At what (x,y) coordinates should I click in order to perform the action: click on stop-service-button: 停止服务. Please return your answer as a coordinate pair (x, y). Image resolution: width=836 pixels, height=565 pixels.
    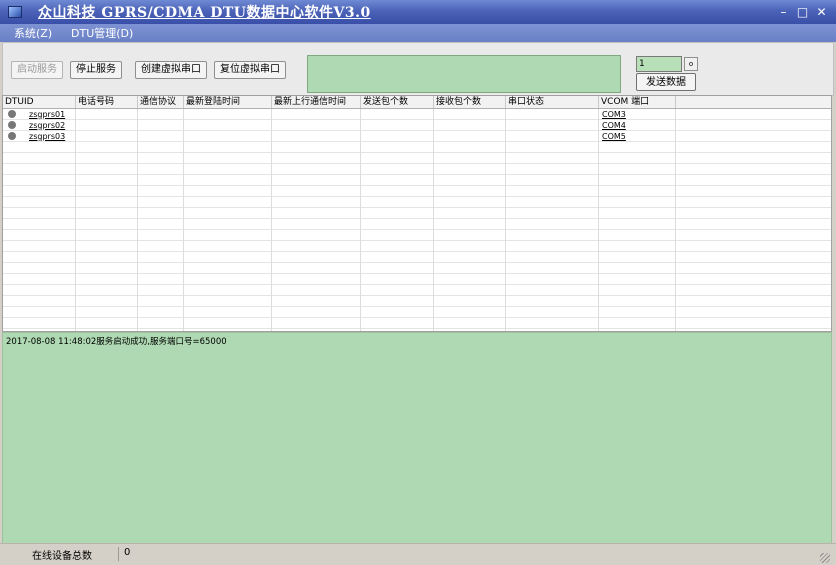
    Looking at the image, I should click on (96, 70).